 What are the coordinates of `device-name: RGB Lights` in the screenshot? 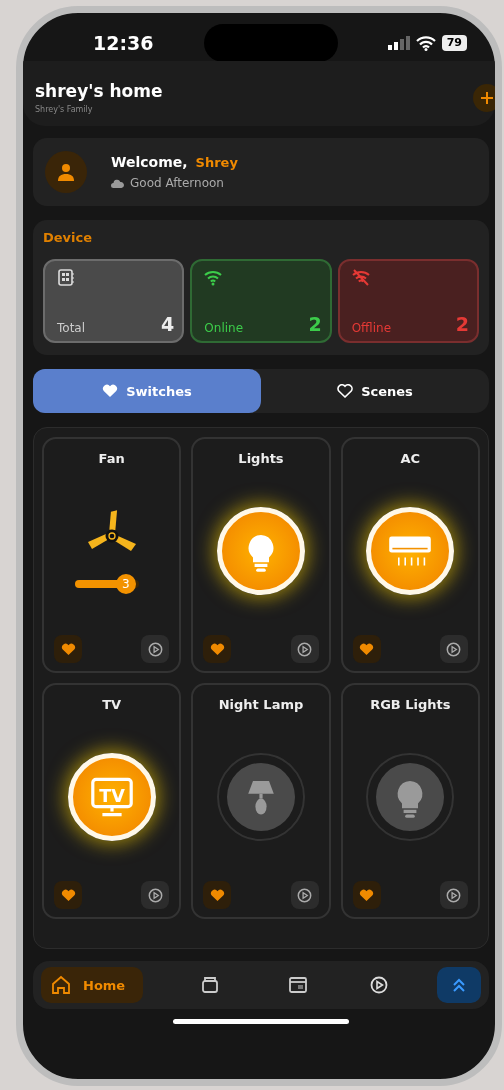 It's located at (410, 704).